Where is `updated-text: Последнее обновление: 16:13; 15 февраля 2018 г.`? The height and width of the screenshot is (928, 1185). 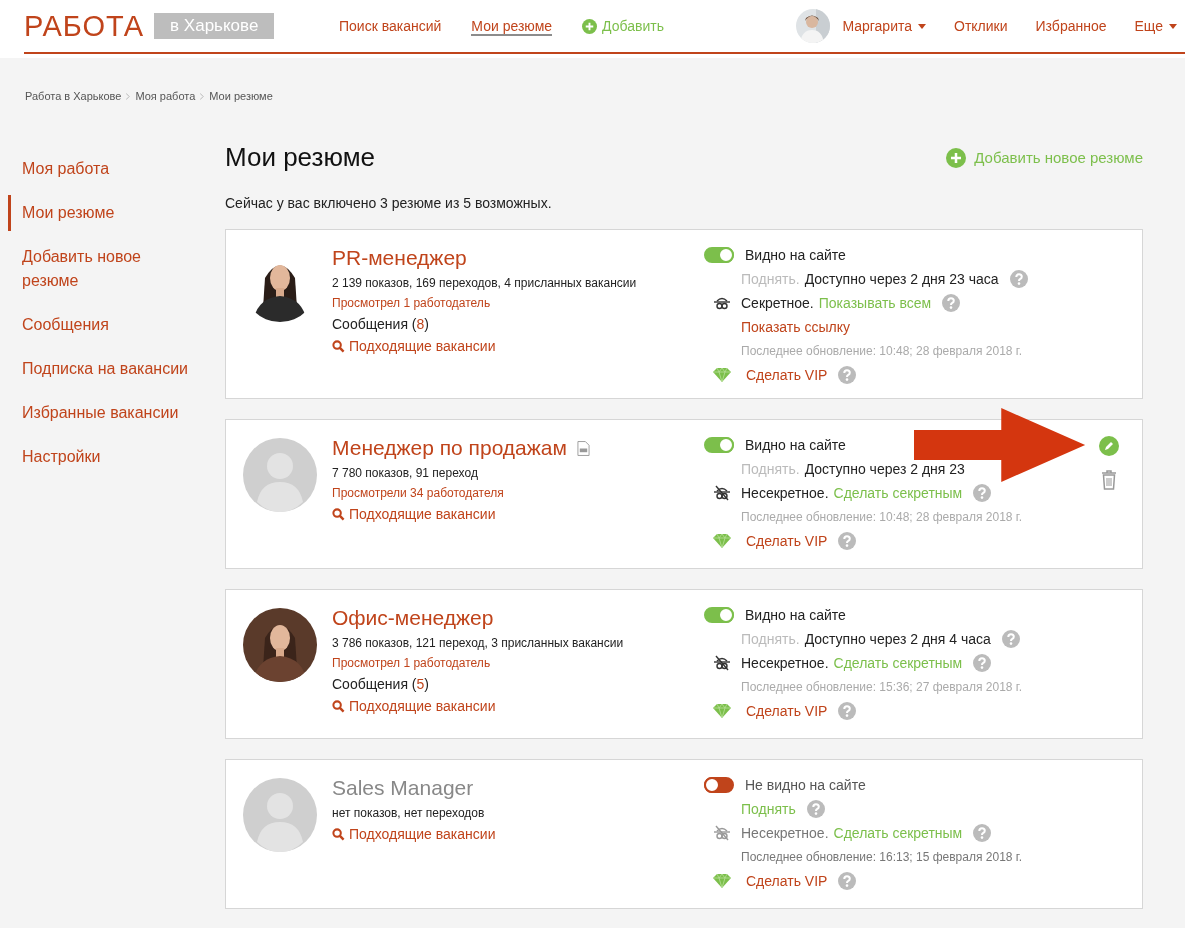 updated-text: Последнее обновление: 16:13; 15 февраля 2018 г. is located at coordinates (882, 857).